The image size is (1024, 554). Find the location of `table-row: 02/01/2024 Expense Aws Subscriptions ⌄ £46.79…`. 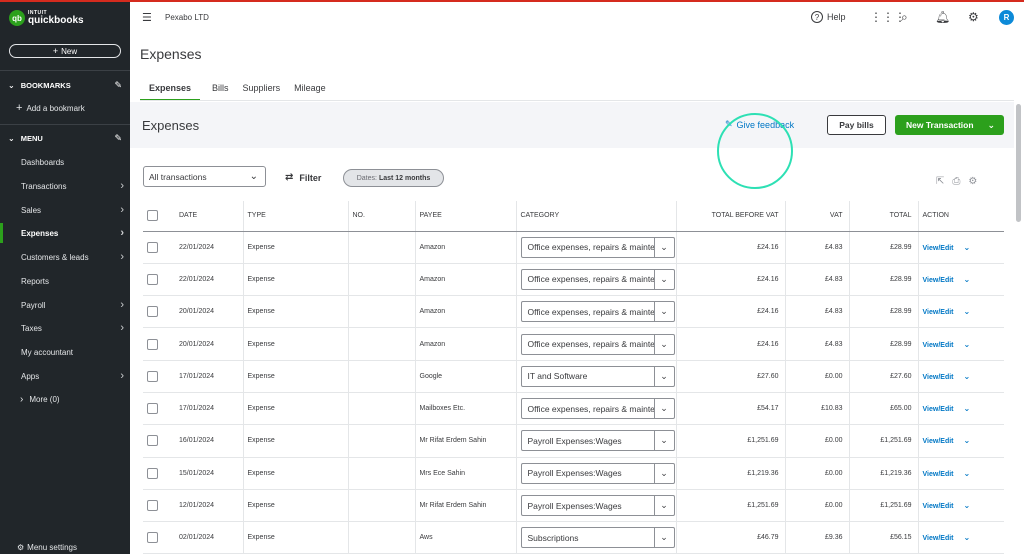

table-row: 02/01/2024 Expense Aws Subscriptions ⌄ £46.79… is located at coordinates (573, 537).